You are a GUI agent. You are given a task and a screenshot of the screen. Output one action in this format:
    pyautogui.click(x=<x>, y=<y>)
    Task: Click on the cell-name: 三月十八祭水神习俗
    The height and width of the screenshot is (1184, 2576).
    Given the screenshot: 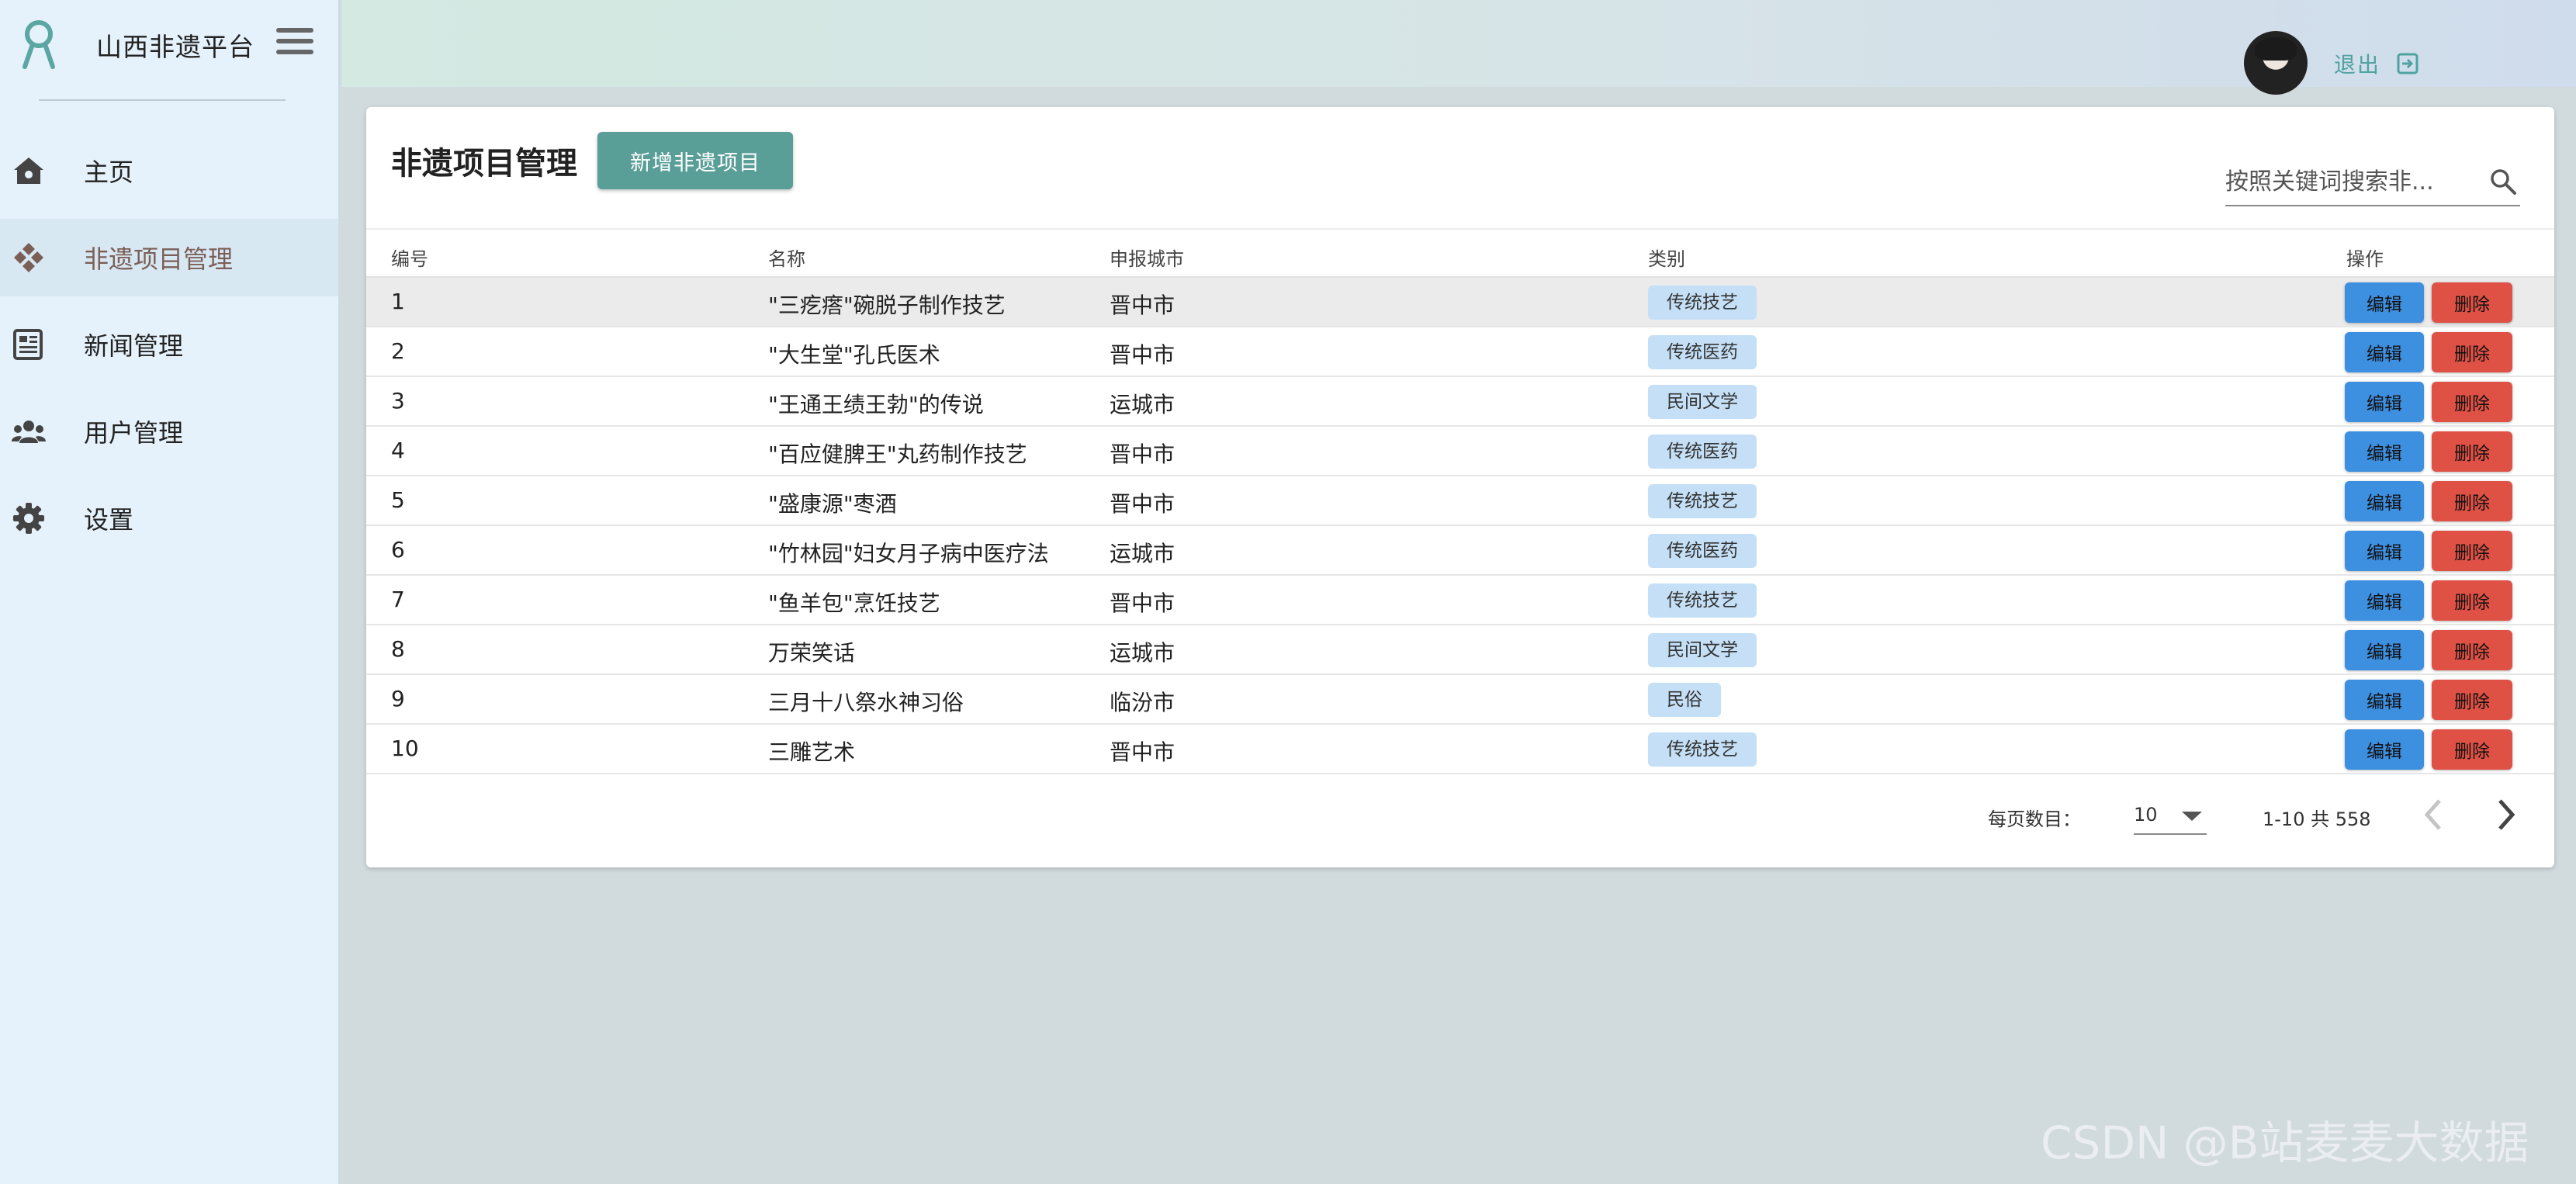 What is the action you would take?
    pyautogui.click(x=866, y=702)
    